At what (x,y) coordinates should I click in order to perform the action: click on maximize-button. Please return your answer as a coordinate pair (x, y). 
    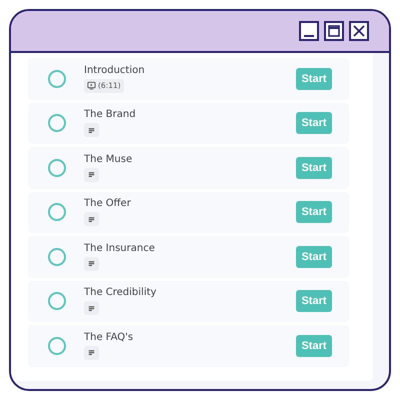
    Looking at the image, I should click on (334, 31).